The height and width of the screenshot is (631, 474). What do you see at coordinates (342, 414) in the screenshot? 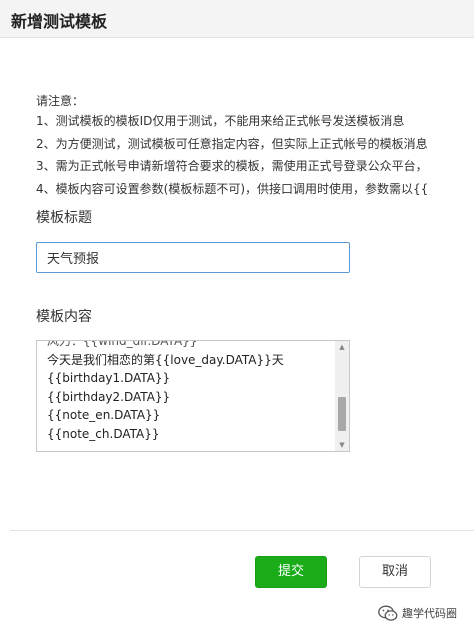
I see `scroll-thumb` at bounding box center [342, 414].